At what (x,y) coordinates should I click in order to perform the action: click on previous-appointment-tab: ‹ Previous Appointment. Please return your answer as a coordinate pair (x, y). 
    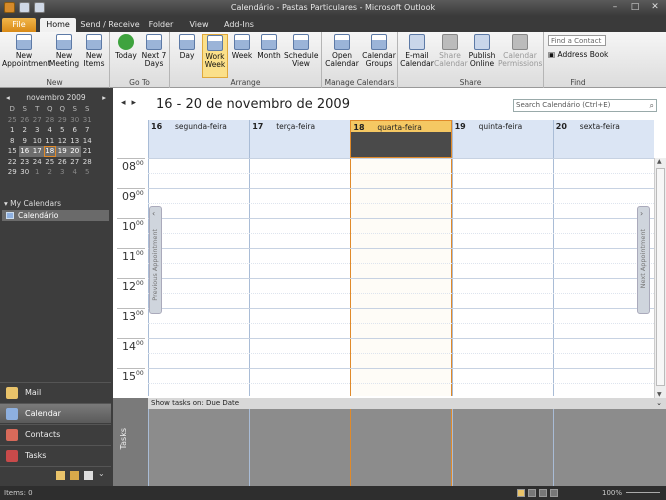
    Looking at the image, I should click on (155, 260).